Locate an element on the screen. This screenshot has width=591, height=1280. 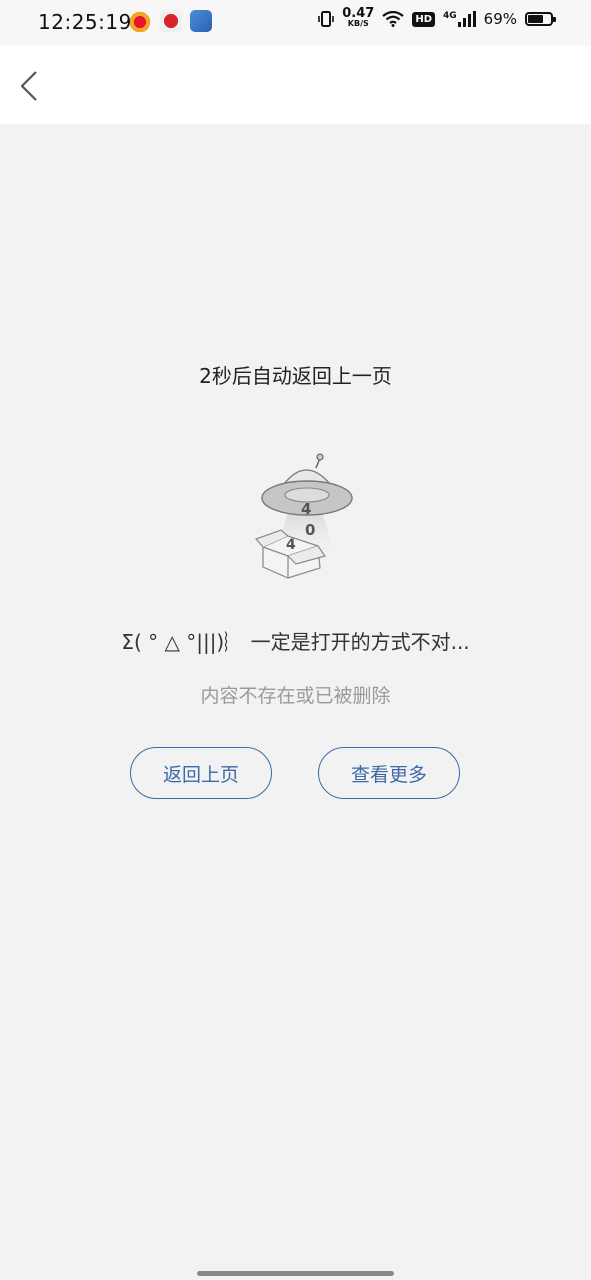
hd-badge: HD is located at coordinates (423, 19).